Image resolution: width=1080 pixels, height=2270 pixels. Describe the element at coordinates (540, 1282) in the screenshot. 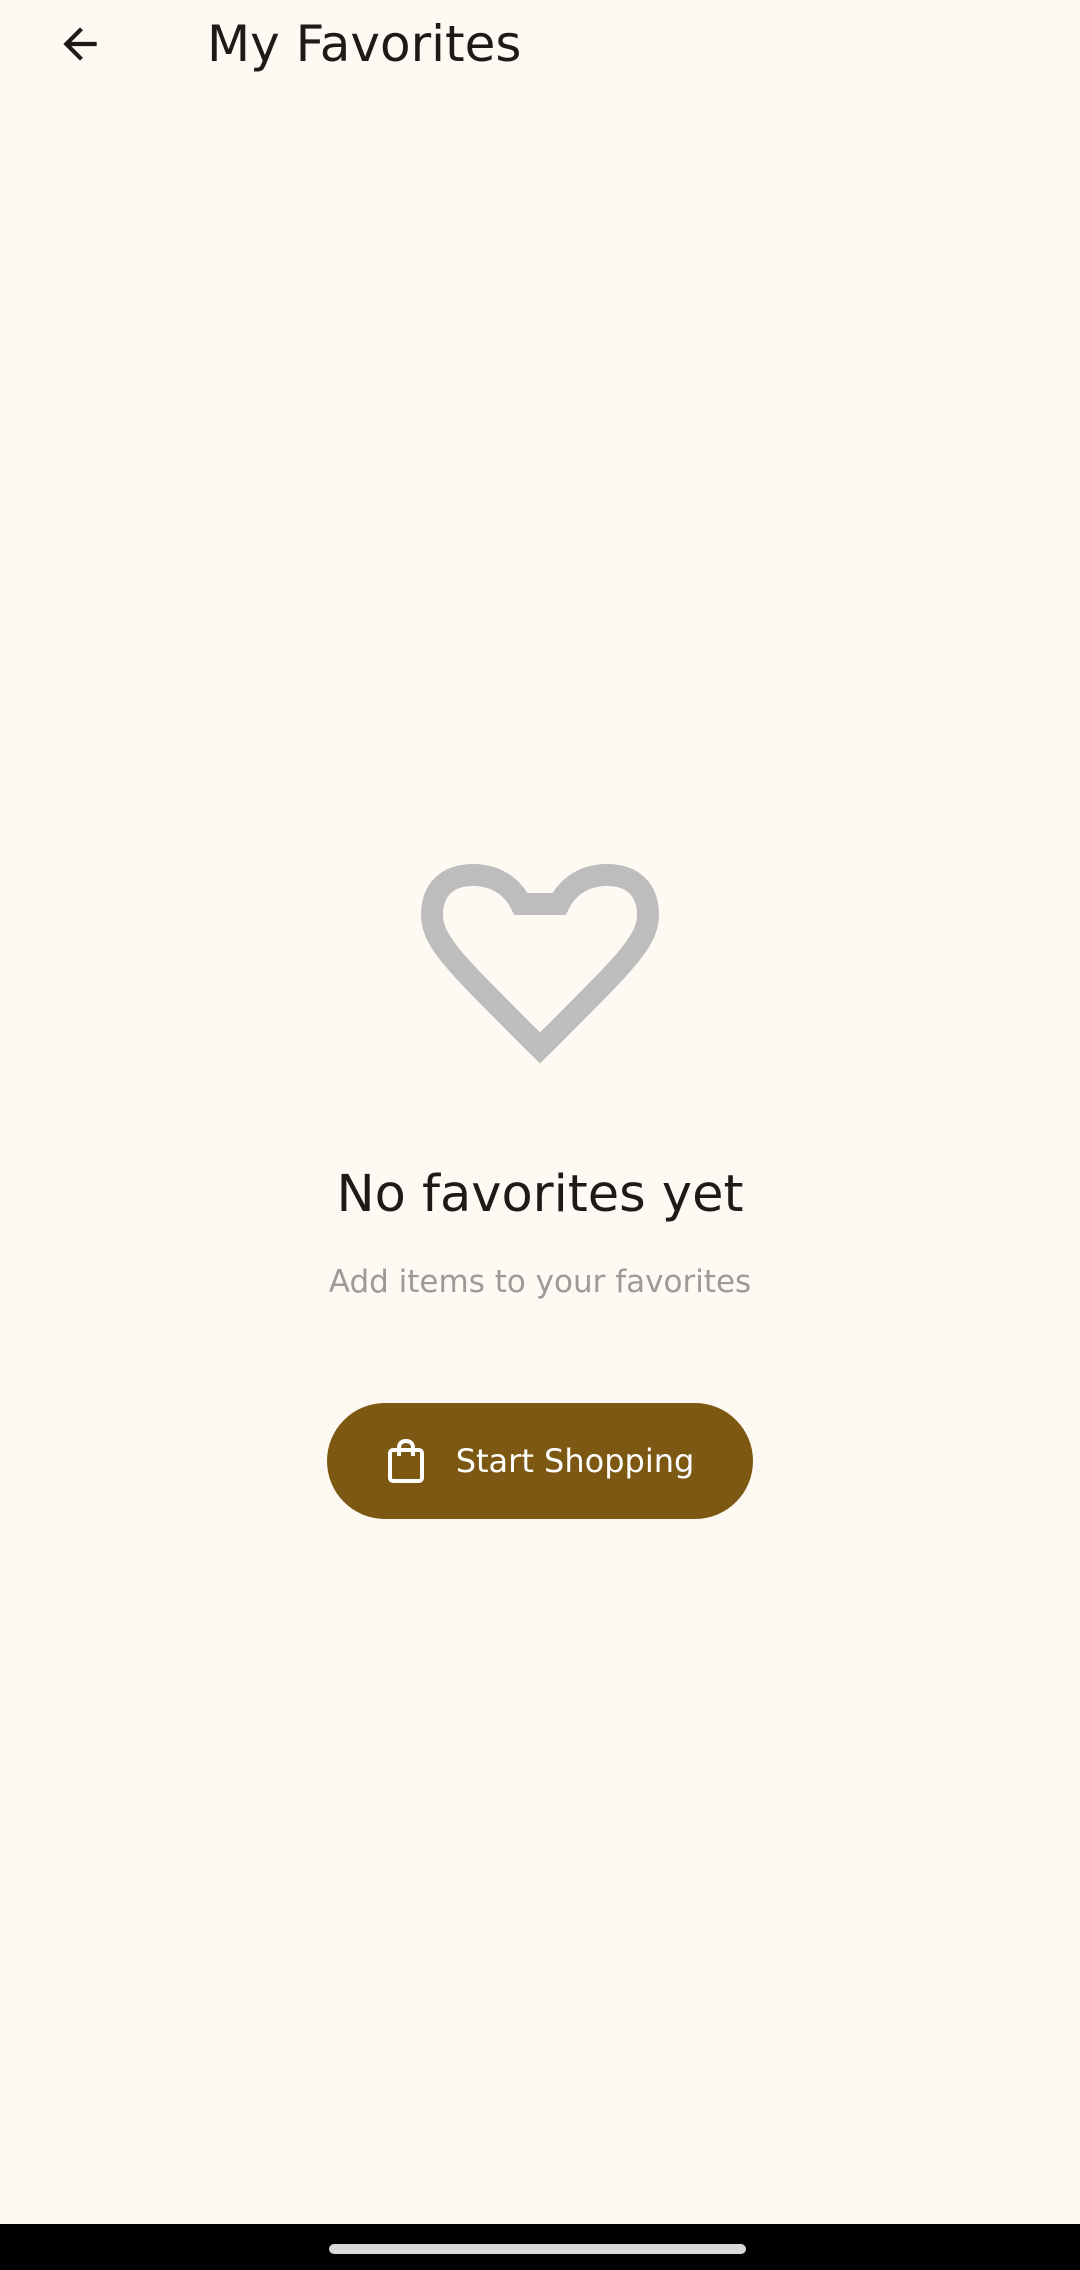

I see `empty-state-subtitle: Add items to your favorites` at that location.